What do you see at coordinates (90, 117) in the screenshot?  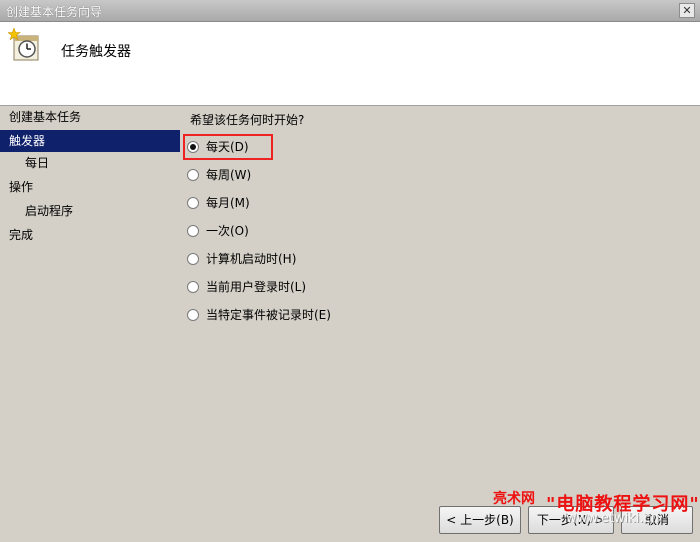 I see `sidebar-item-create-basic-task: 创建基本任务` at bounding box center [90, 117].